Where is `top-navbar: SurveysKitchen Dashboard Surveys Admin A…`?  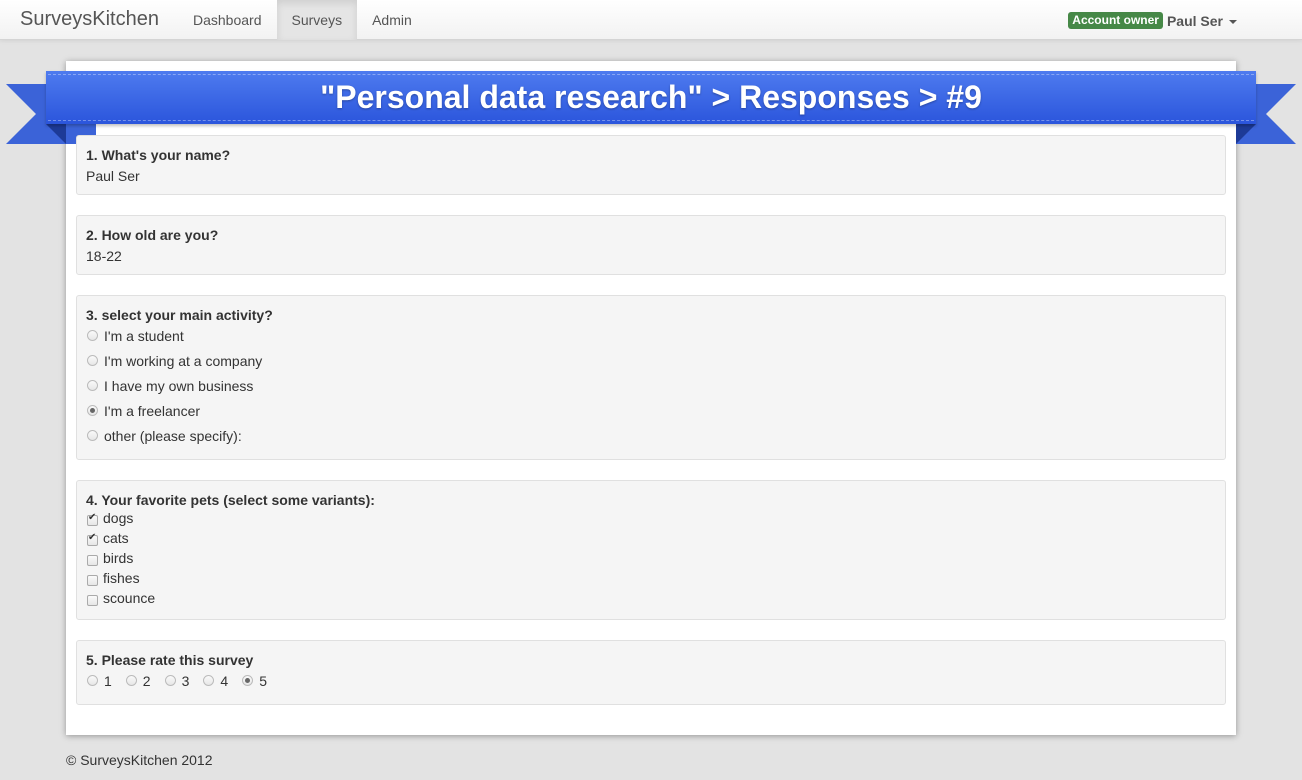
top-navbar: SurveysKitchen Dashboard Surveys Admin A… is located at coordinates (651, 20).